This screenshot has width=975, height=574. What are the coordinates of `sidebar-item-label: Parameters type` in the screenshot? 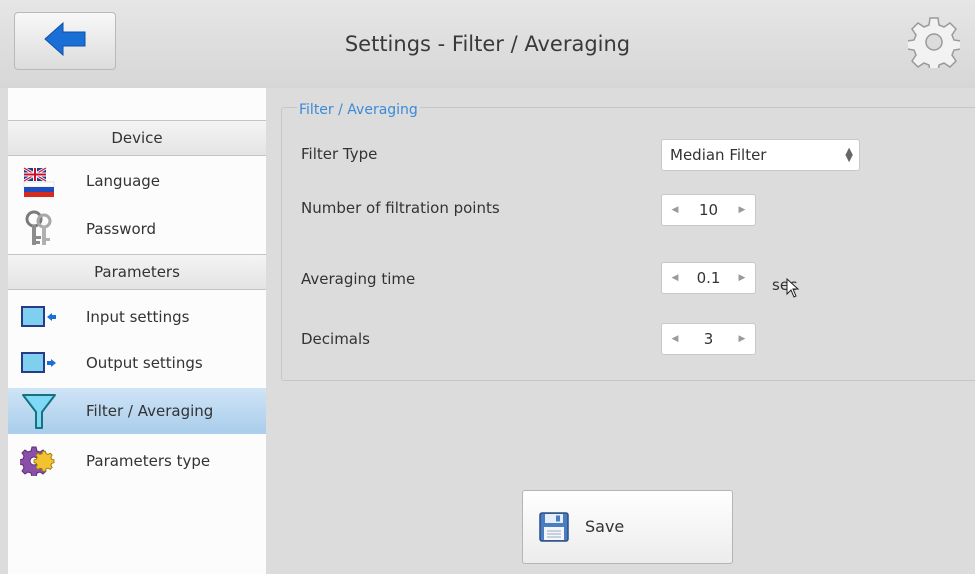 It's located at (148, 461).